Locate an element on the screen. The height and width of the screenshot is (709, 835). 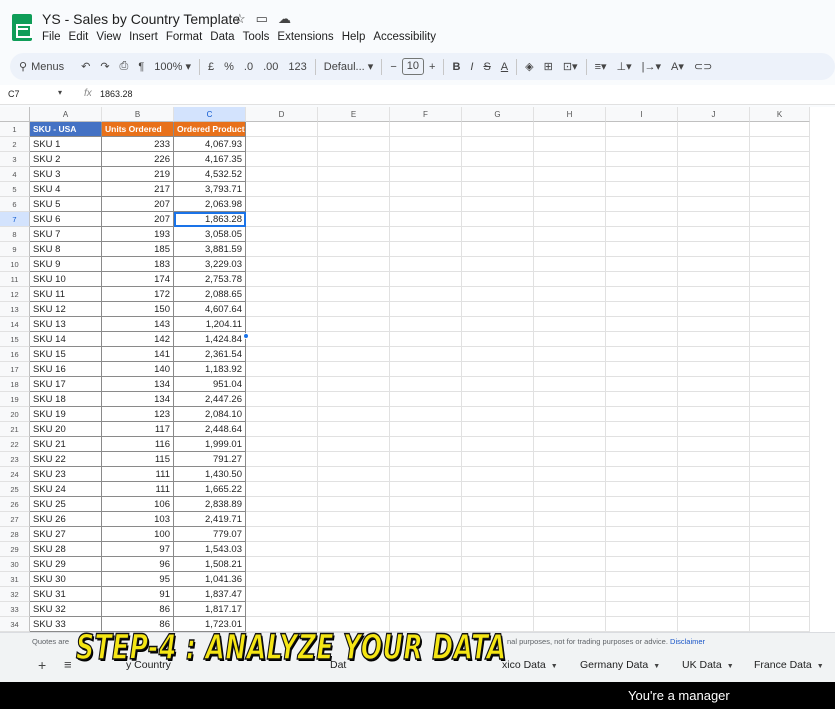
row-header: 25 is located at coordinates (15, 489).